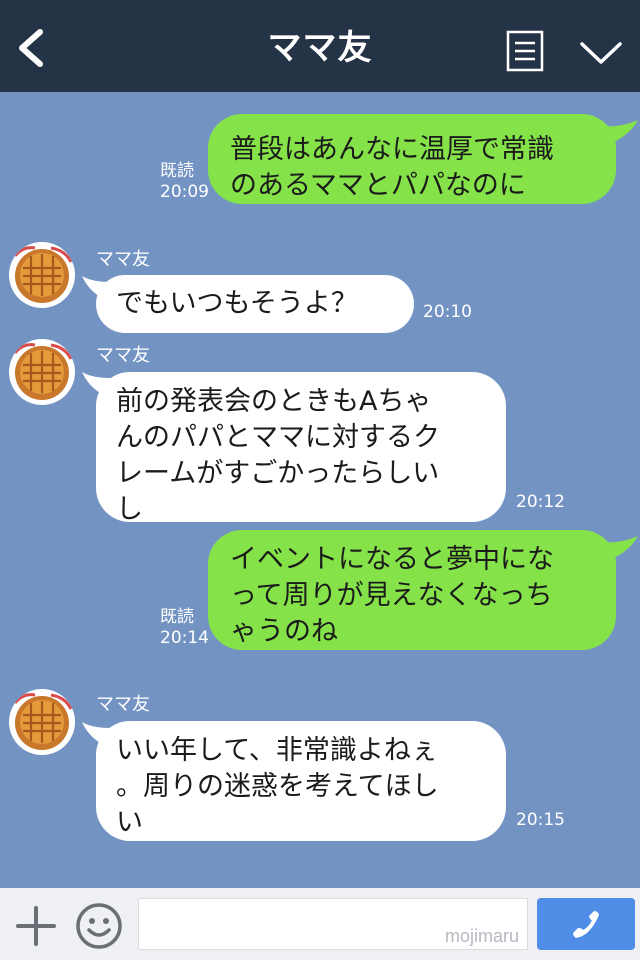  I want to click on message-time: 20:12, so click(540, 502).